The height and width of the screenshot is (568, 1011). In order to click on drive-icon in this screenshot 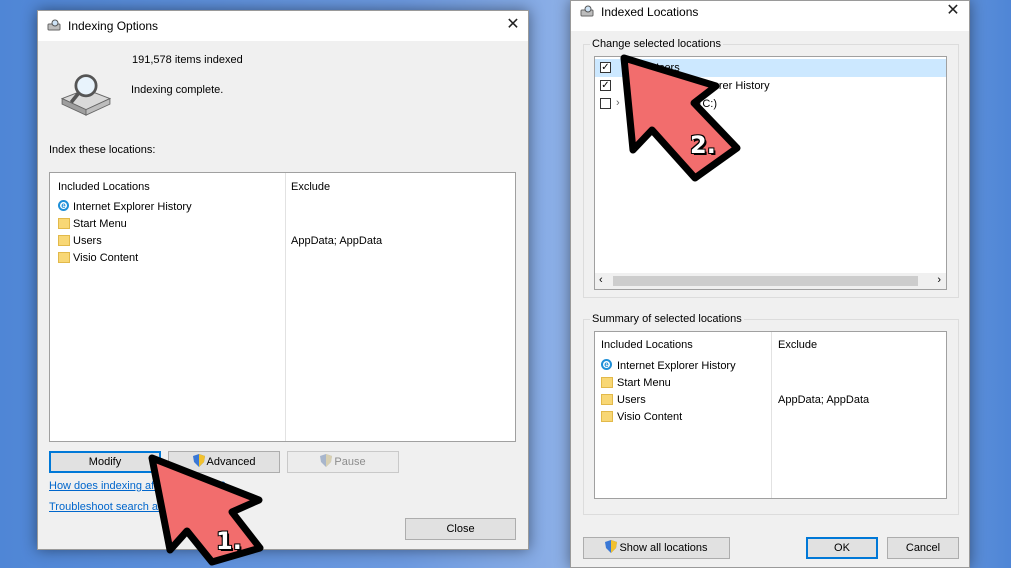, I will do `click(640, 104)`.